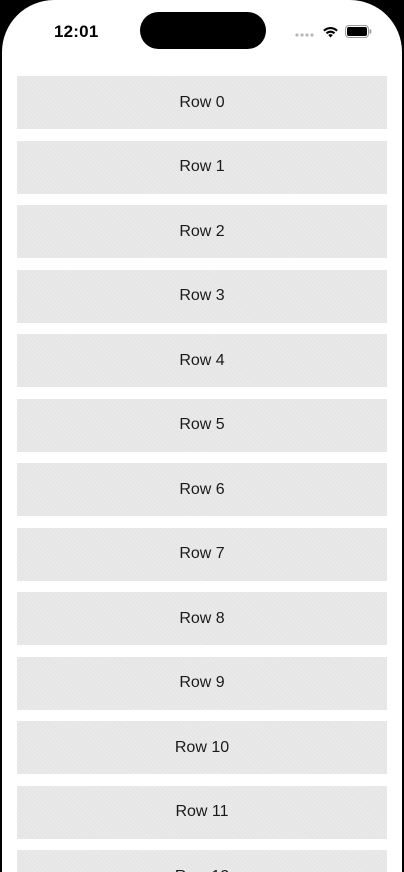  I want to click on row-label: Row 8, so click(202, 618).